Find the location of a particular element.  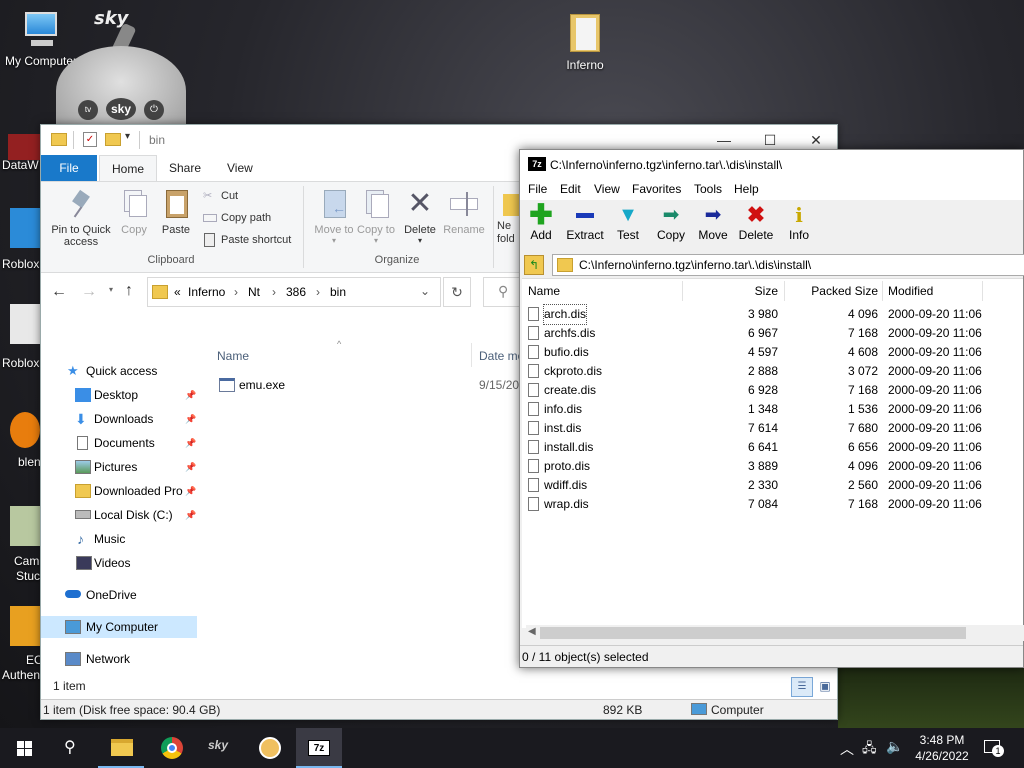

scroll-left-icon: ◀ is located at coordinates (532, 631).